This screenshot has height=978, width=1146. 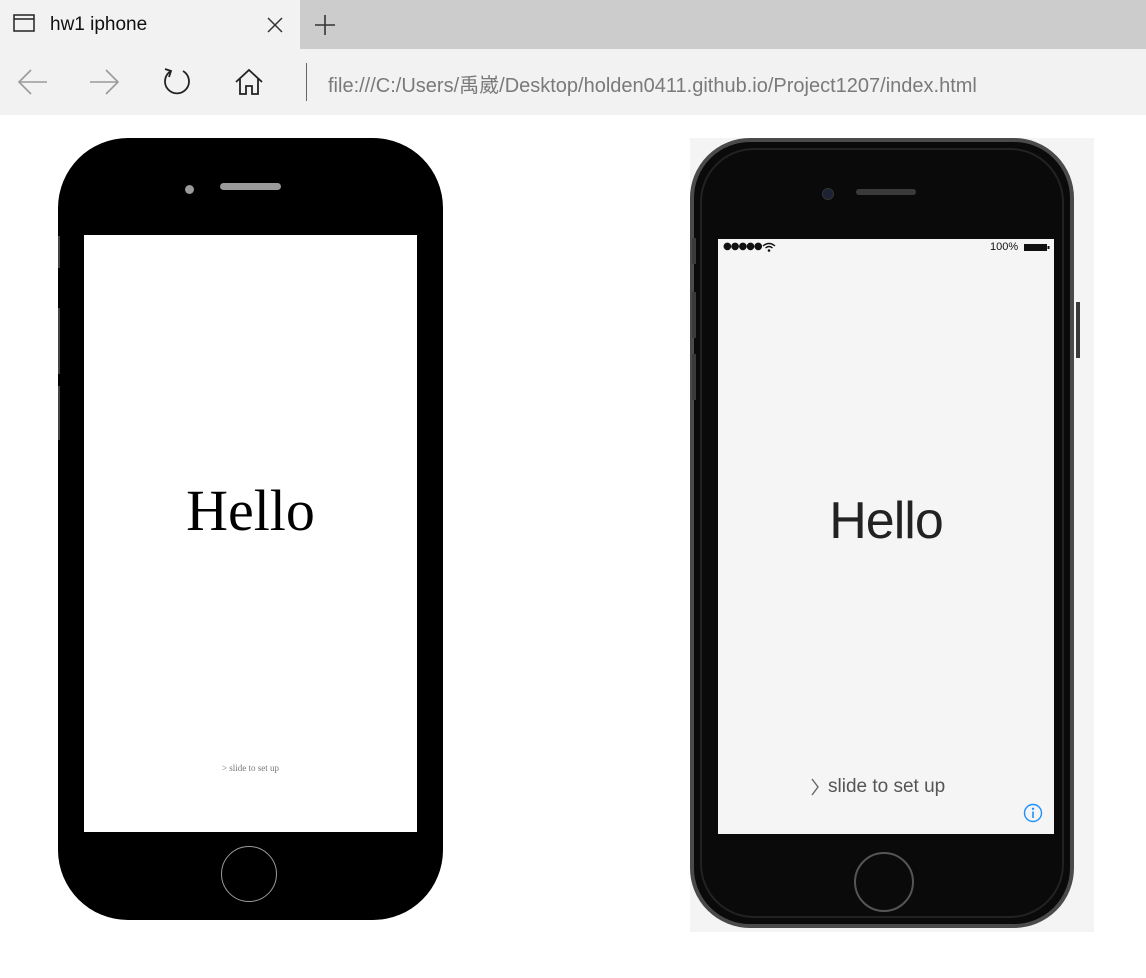 I want to click on wifi-icon, so click(x=769, y=247).